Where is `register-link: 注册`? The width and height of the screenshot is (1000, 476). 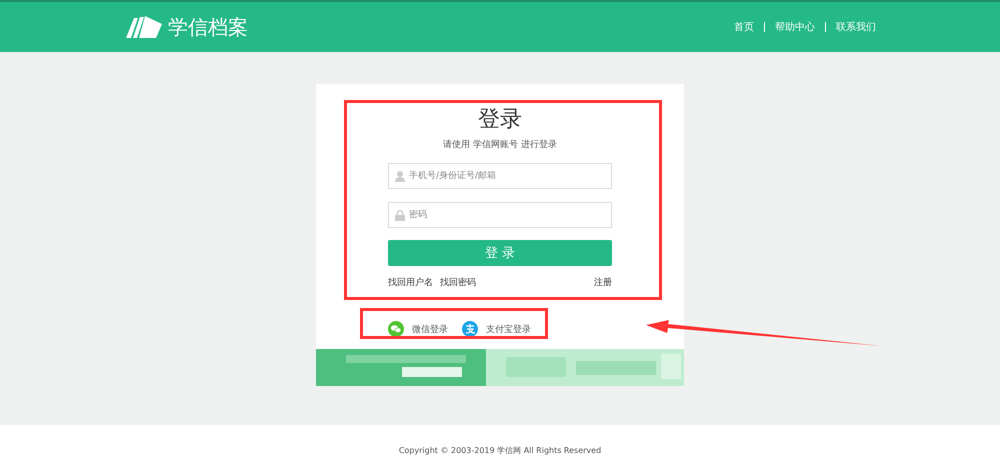 register-link: 注册 is located at coordinates (603, 282).